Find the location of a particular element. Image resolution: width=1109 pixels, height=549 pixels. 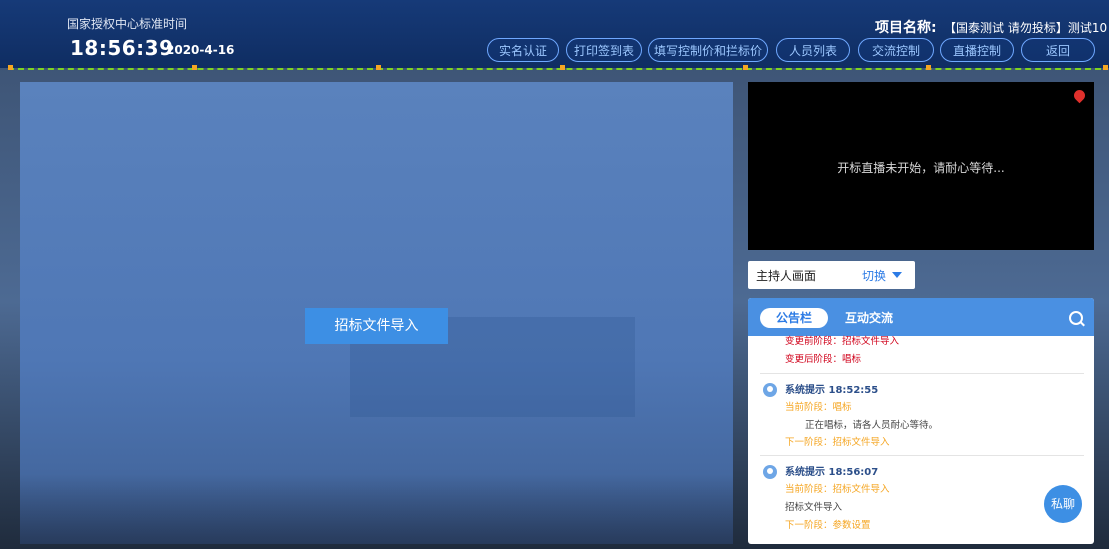

search-icon is located at coordinates (1076, 318).